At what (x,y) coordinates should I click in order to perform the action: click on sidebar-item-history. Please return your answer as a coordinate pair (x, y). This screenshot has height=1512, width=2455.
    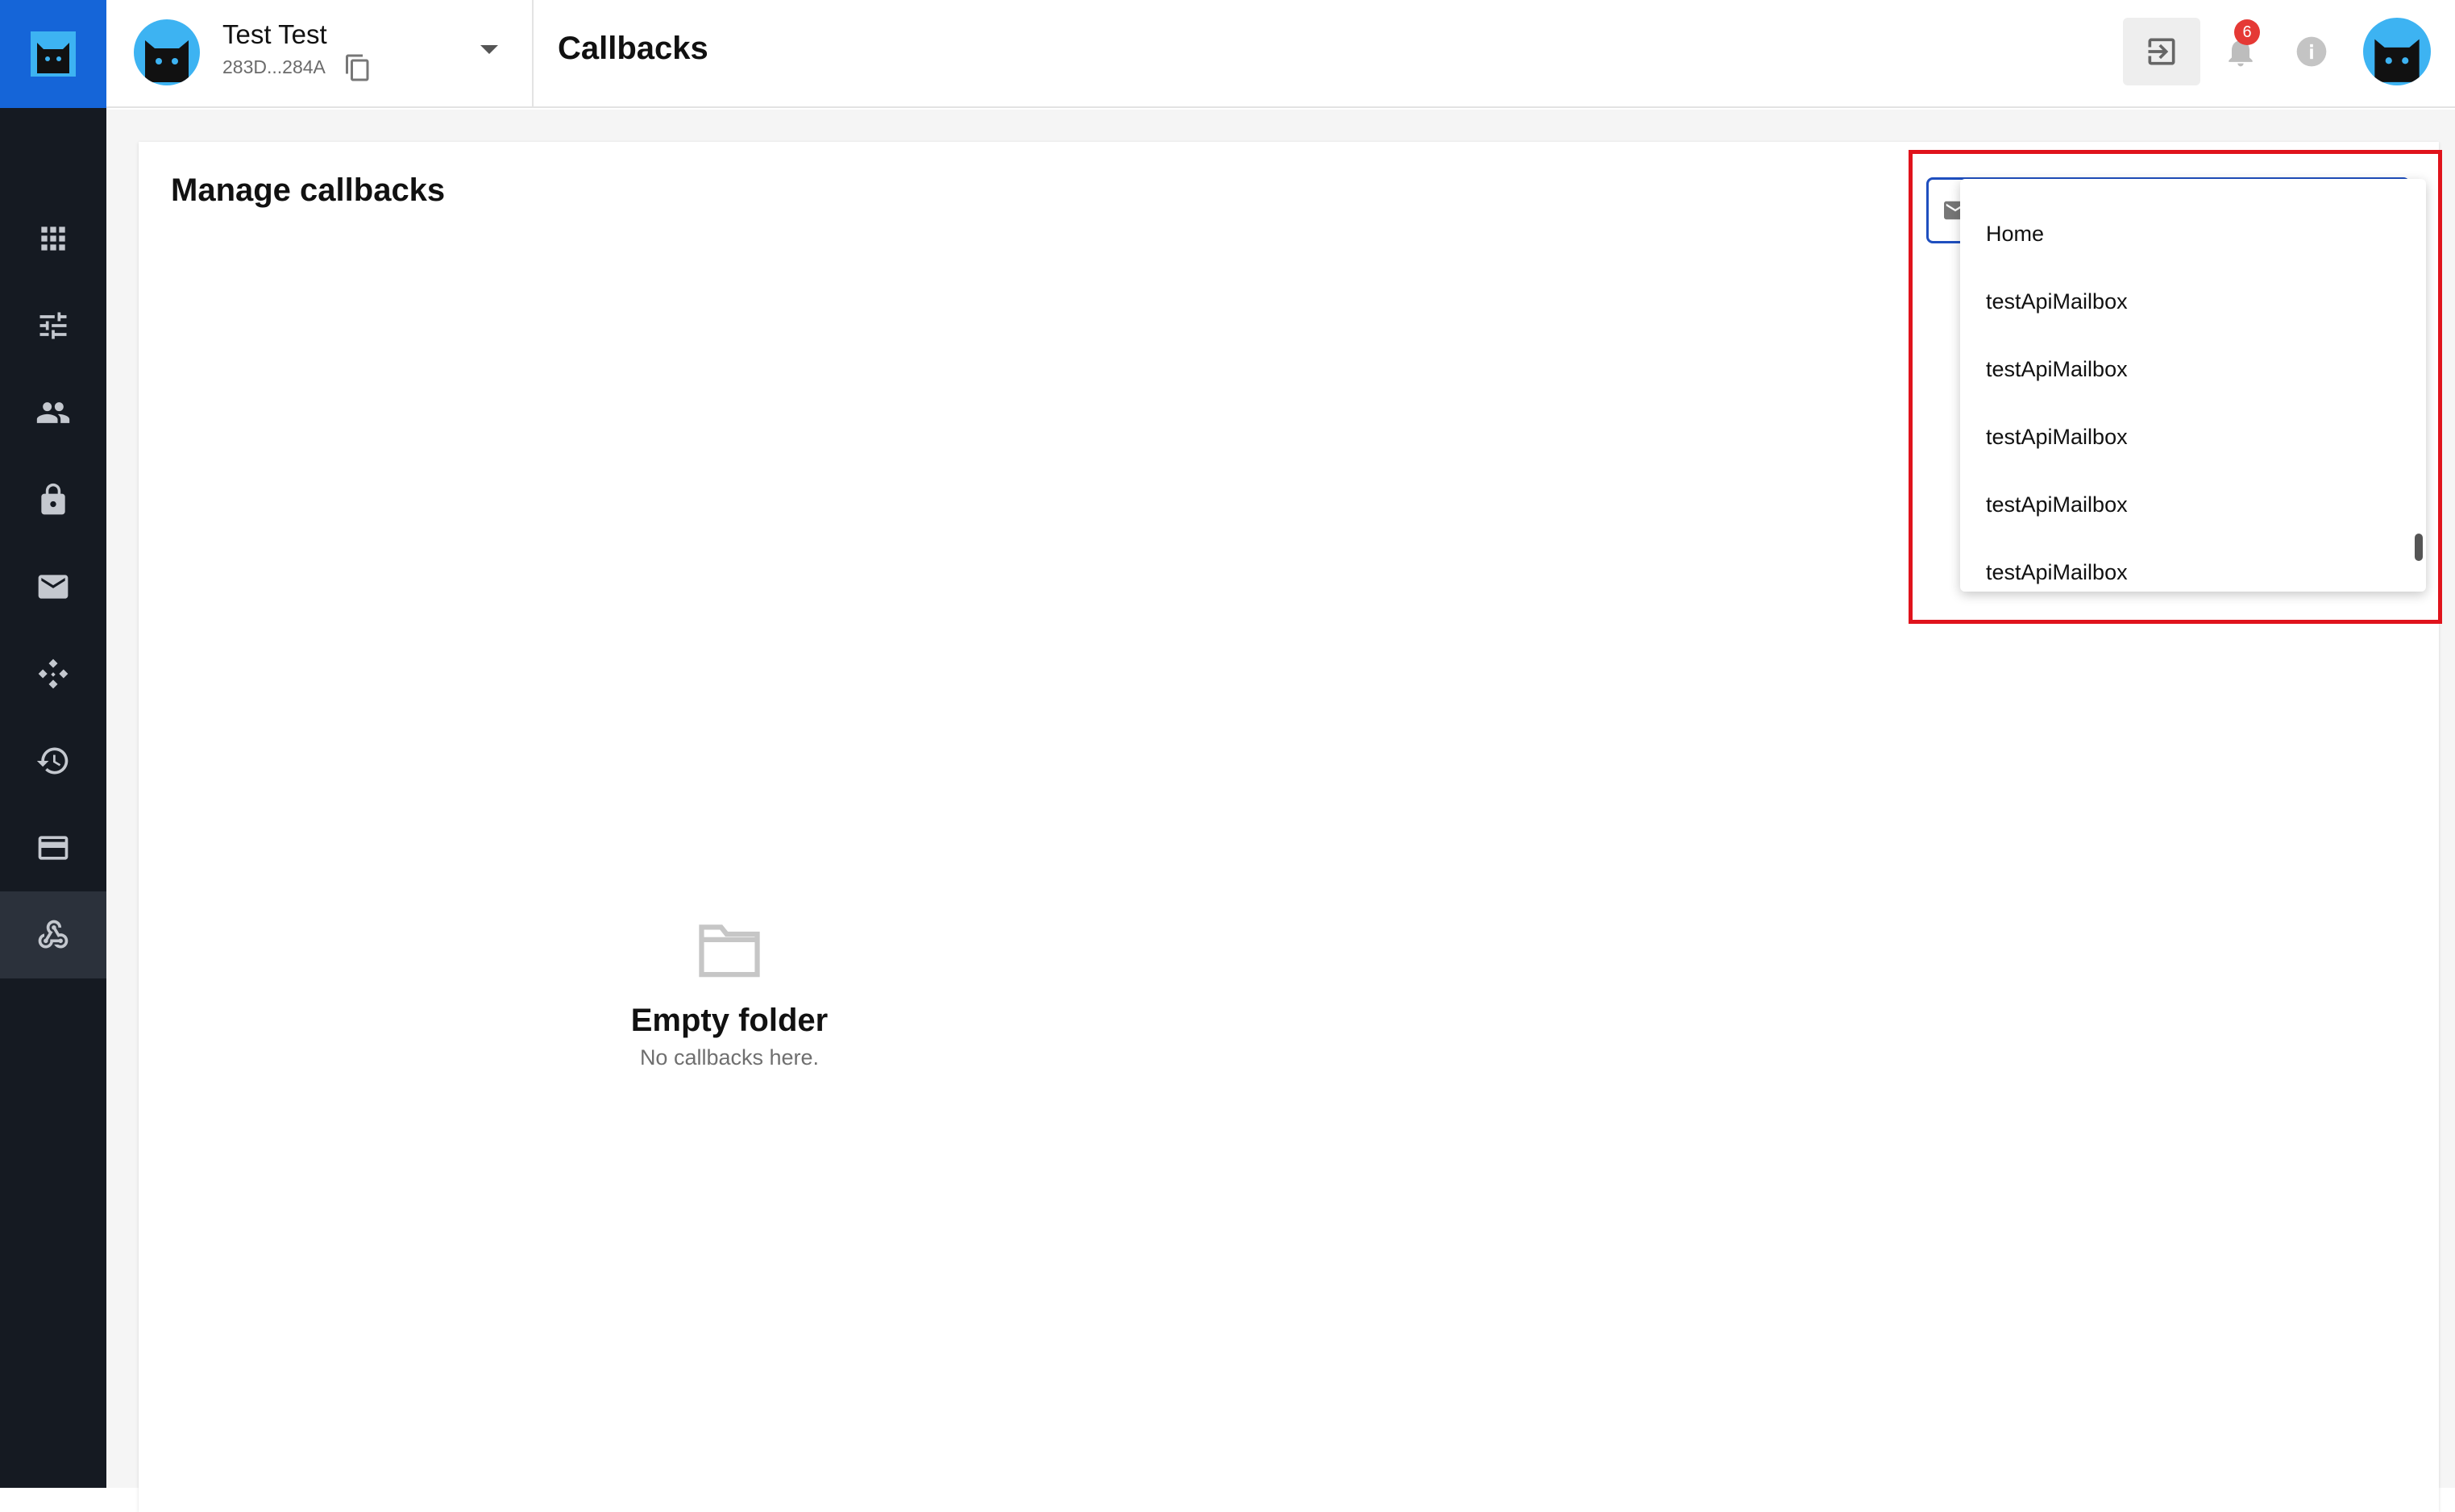
    Looking at the image, I should click on (53, 760).